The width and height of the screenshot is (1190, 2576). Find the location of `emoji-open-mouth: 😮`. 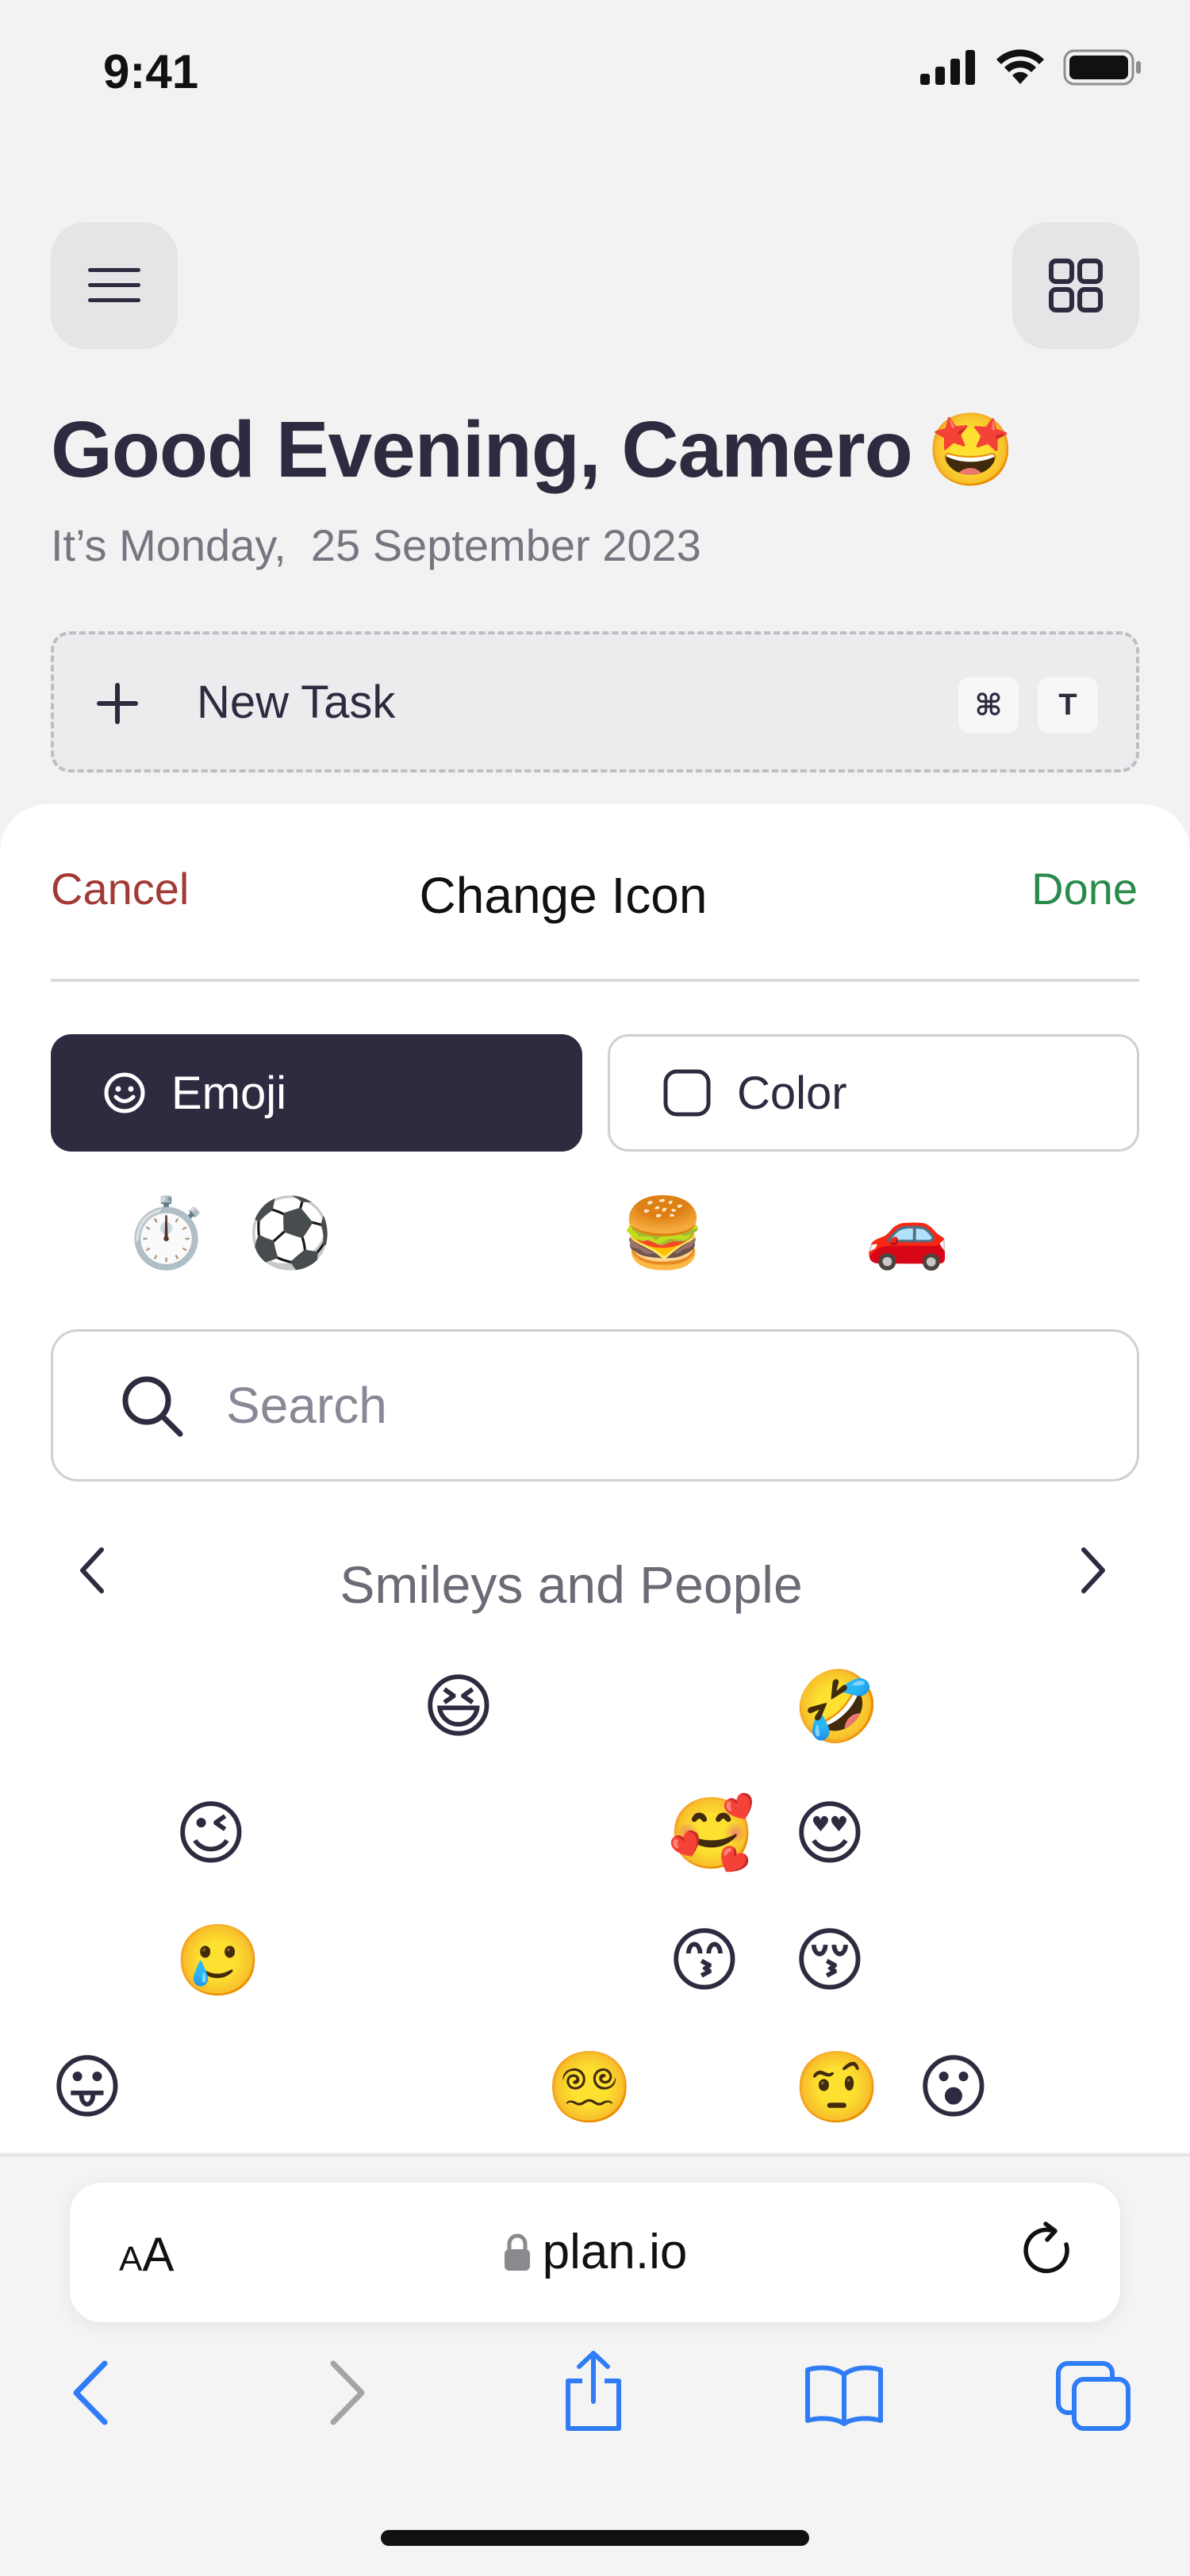

emoji-open-mouth: 😮 is located at coordinates (953, 2087).